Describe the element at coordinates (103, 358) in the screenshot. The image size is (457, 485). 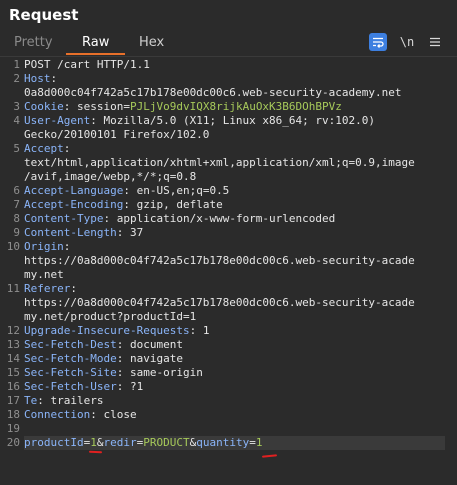
I see `header-sec-fetch-mode: Sec-Fetch-Mode: navigate` at that location.